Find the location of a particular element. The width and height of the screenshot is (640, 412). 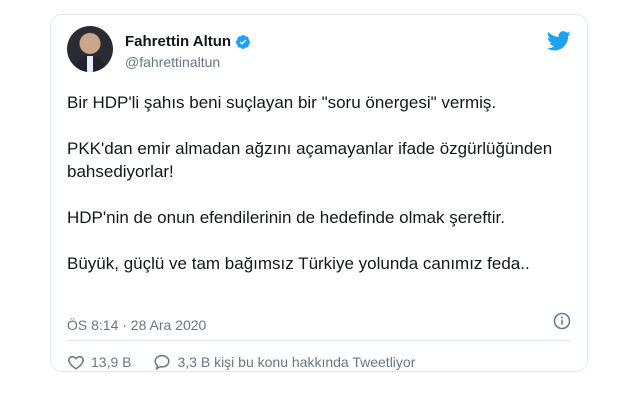

like-button: 13,9 B is located at coordinates (99, 362).